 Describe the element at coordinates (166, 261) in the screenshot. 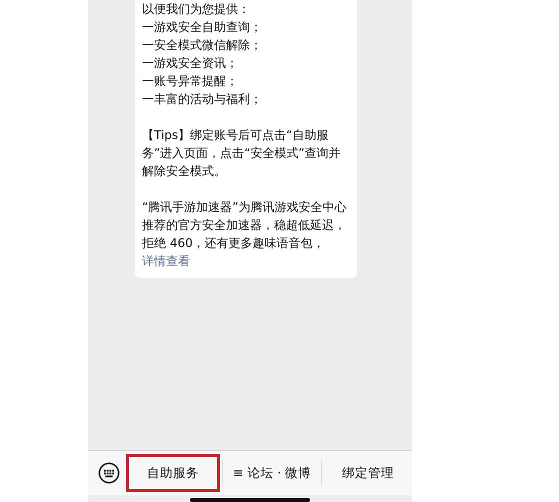

I see `details-link: 详情查看` at that location.